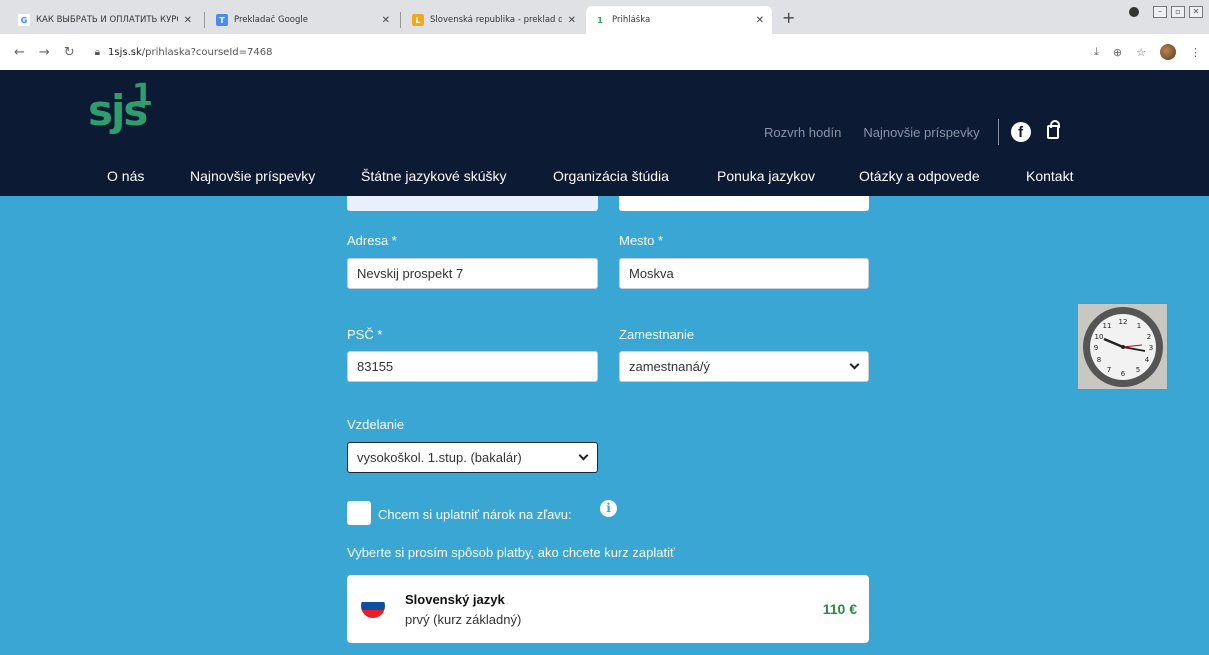 The image size is (1209, 655). I want to click on tab-title: Prihláška, so click(631, 20).